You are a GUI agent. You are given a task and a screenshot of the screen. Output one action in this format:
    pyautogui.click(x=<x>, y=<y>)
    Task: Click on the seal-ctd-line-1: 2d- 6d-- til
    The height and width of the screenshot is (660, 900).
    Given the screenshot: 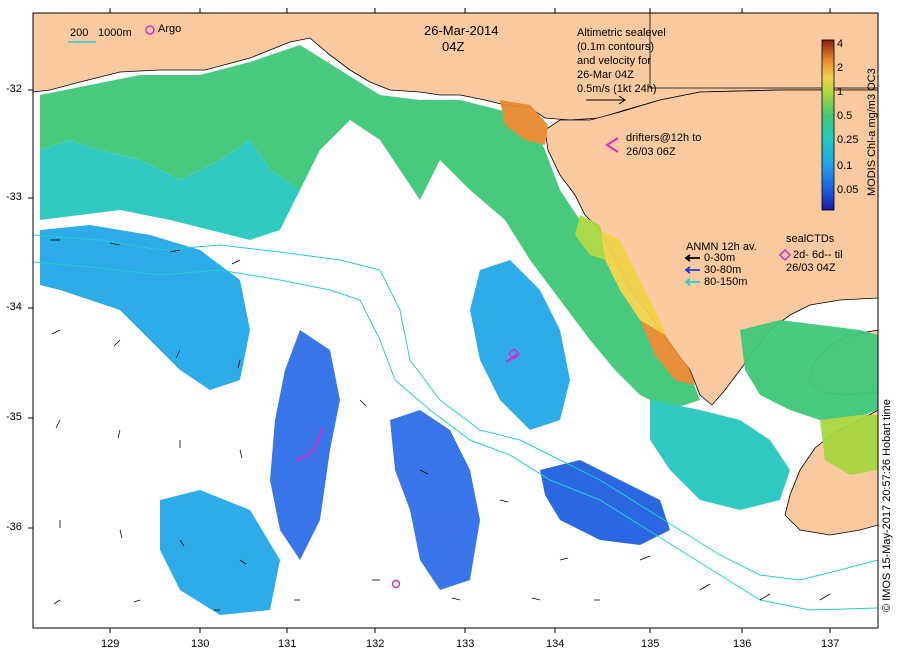 What is the action you would take?
    pyautogui.click(x=818, y=255)
    